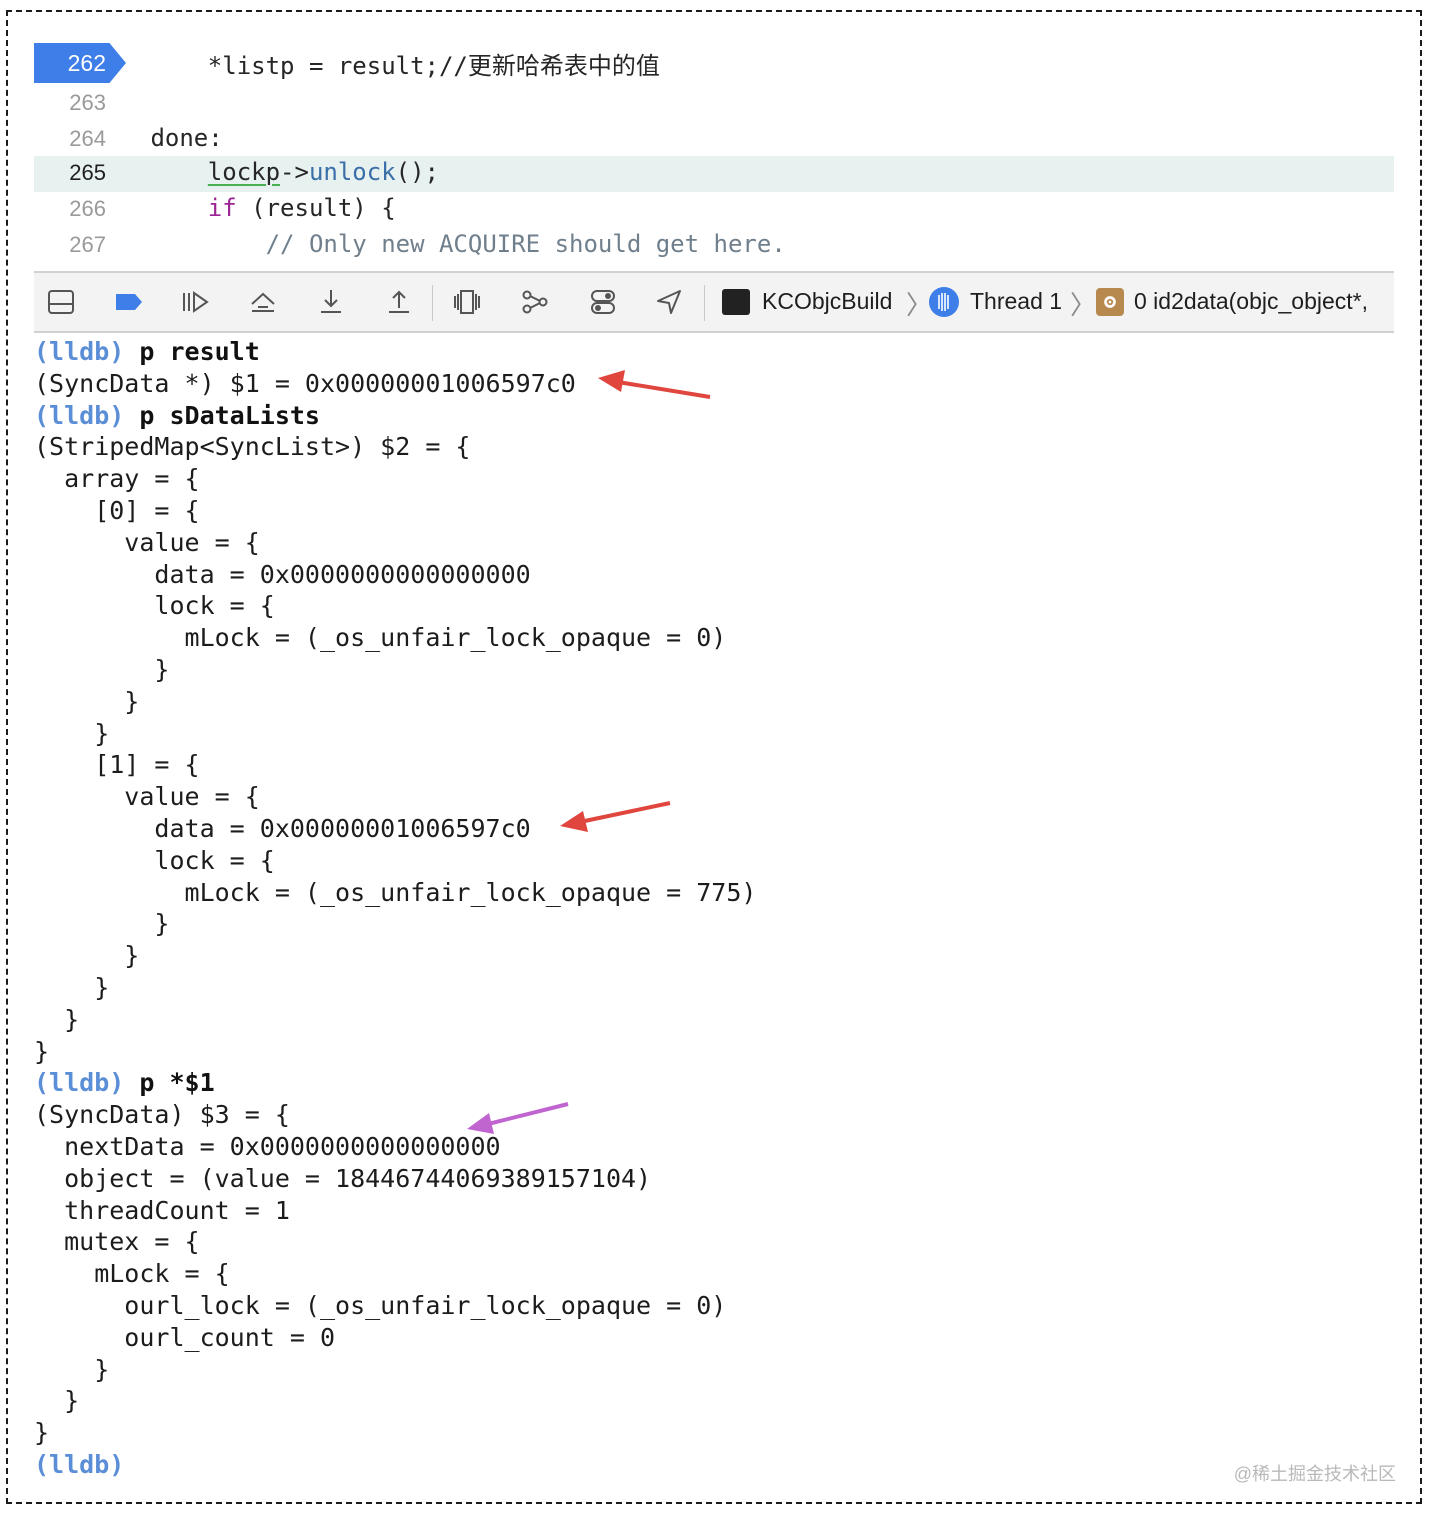 This screenshot has width=1432, height=1518. What do you see at coordinates (1314, 1474) in the screenshot?
I see `watermark: @稀土掘金技术社区` at bounding box center [1314, 1474].